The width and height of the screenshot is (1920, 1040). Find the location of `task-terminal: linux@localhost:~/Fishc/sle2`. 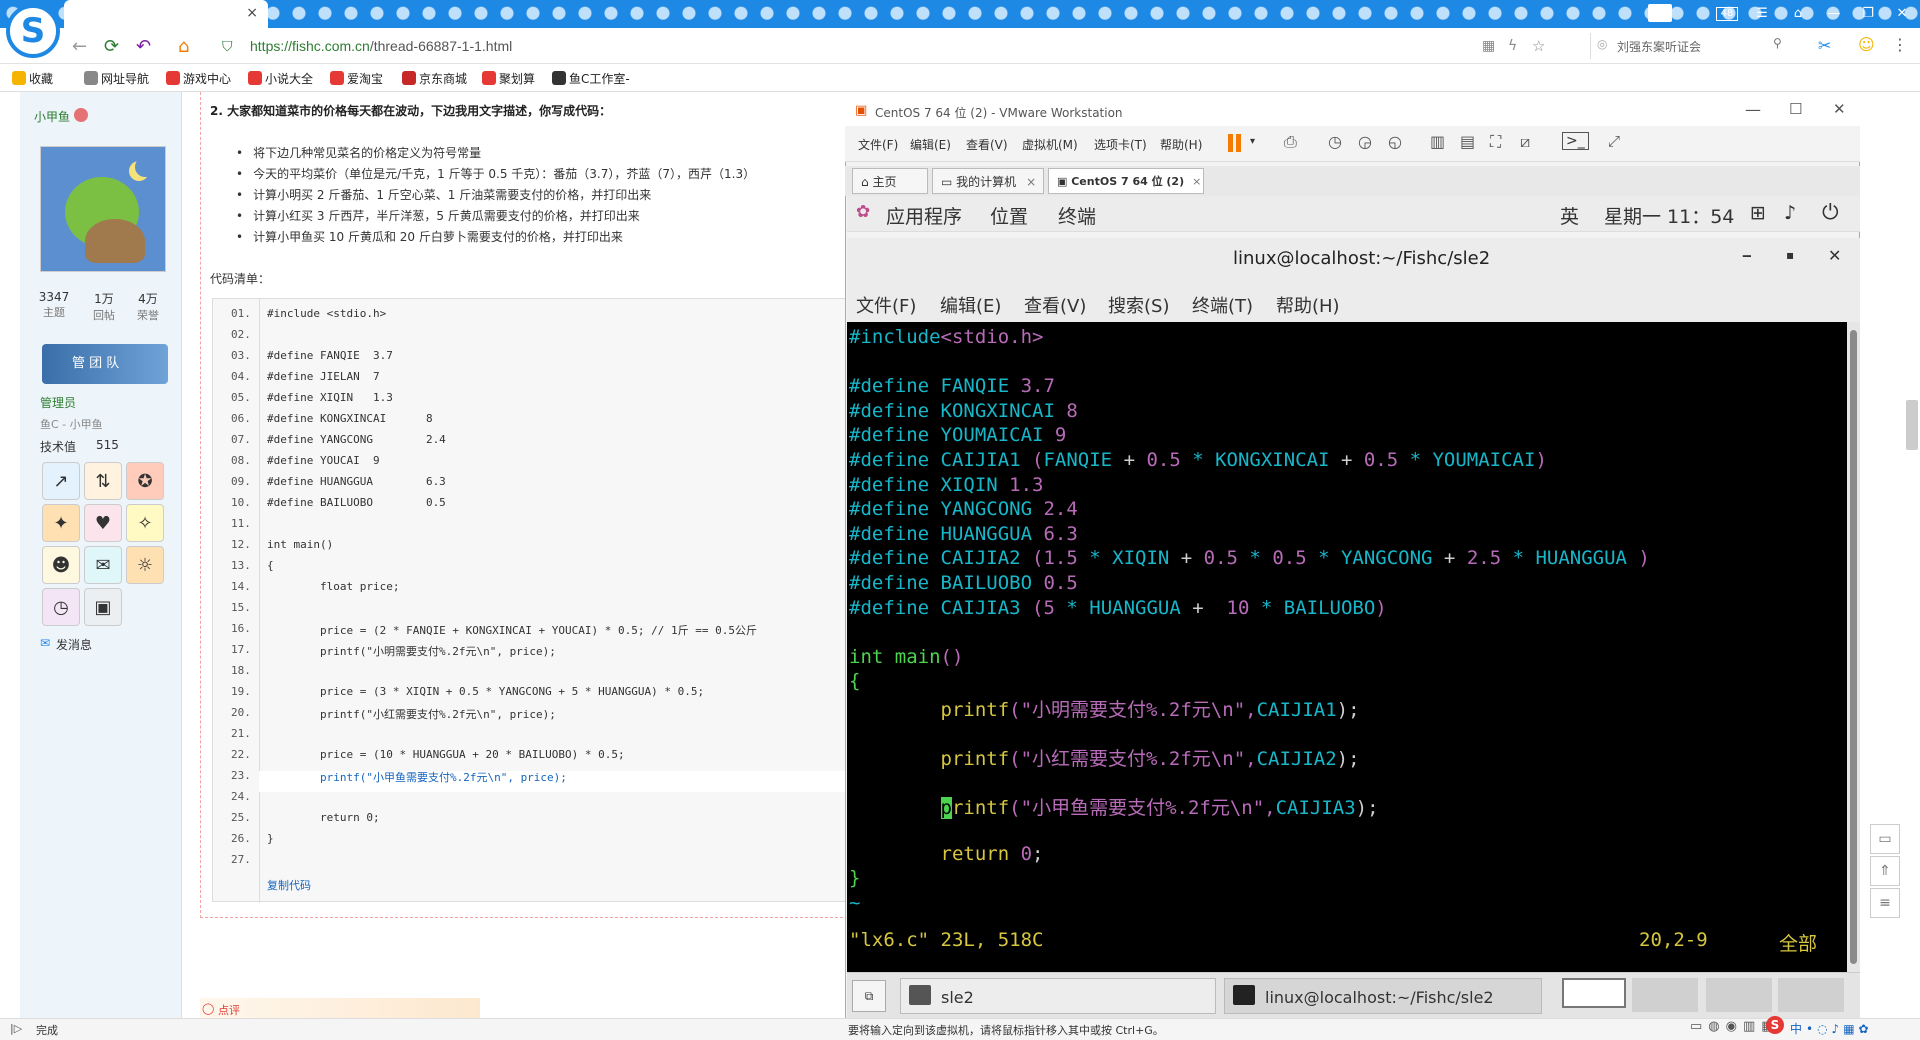

task-terminal: linux@localhost:~/Fishc/sle2 is located at coordinates (1383, 996).